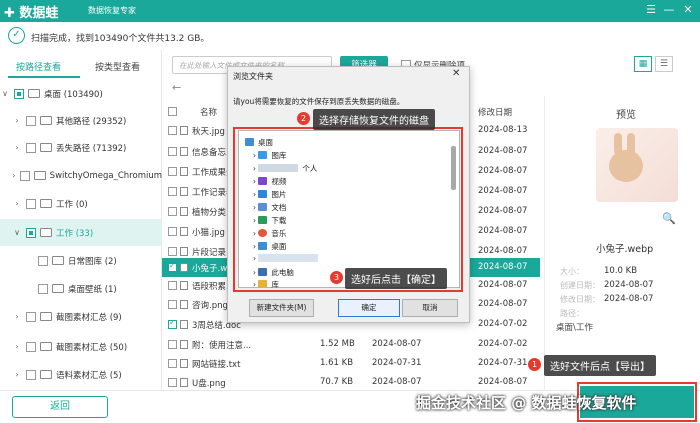 Image resolution: width=700 pixels, height=423 pixels. Describe the element at coordinates (503, 130) in the screenshot. I see `file-modified: 2024-08-13` at that location.